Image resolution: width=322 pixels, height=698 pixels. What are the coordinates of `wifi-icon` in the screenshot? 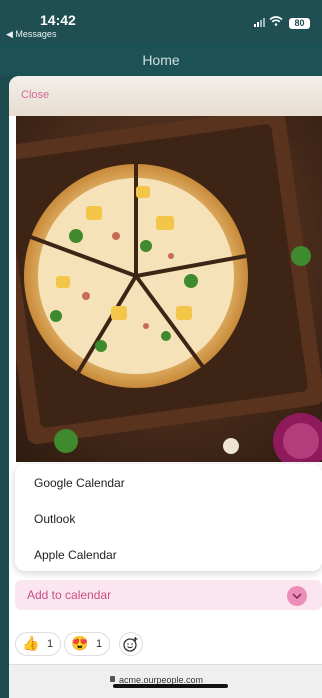 It's located at (276, 21).